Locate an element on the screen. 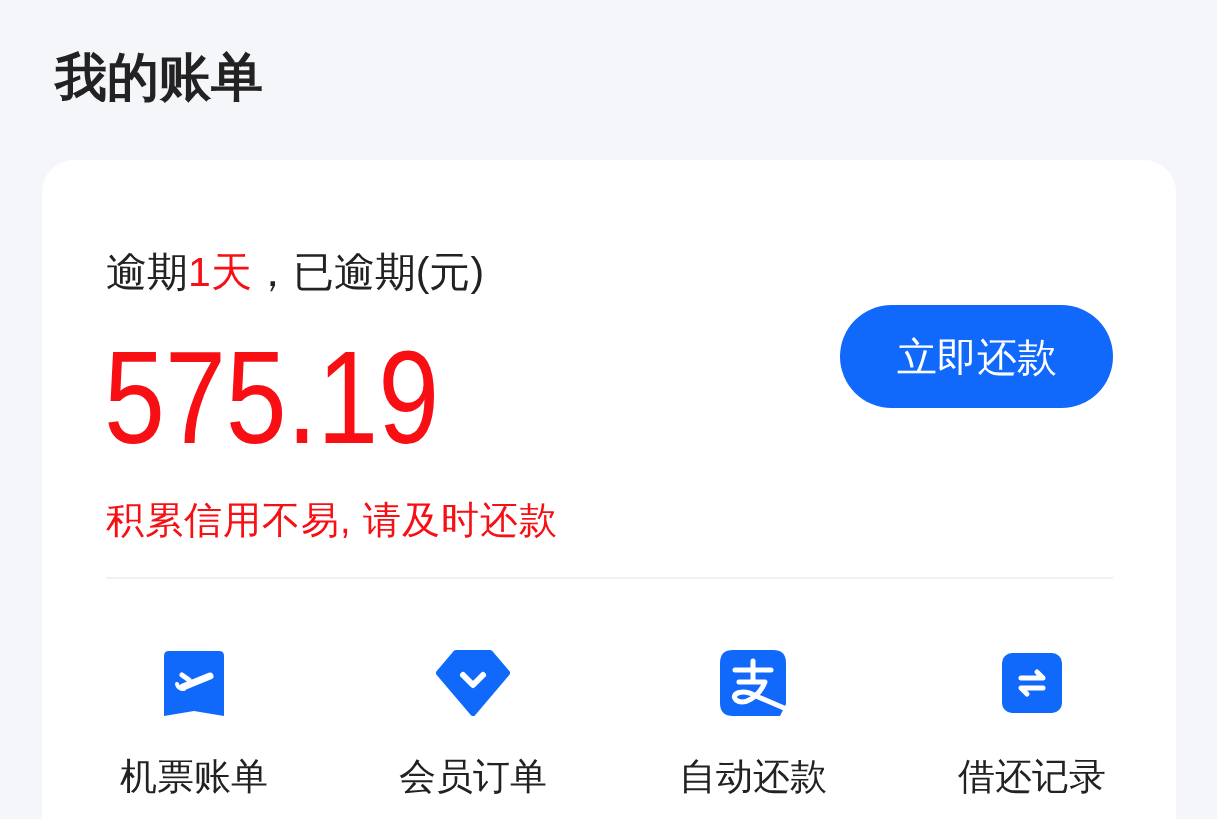  shortcut-link: 机票账单 is located at coordinates (193, 777).